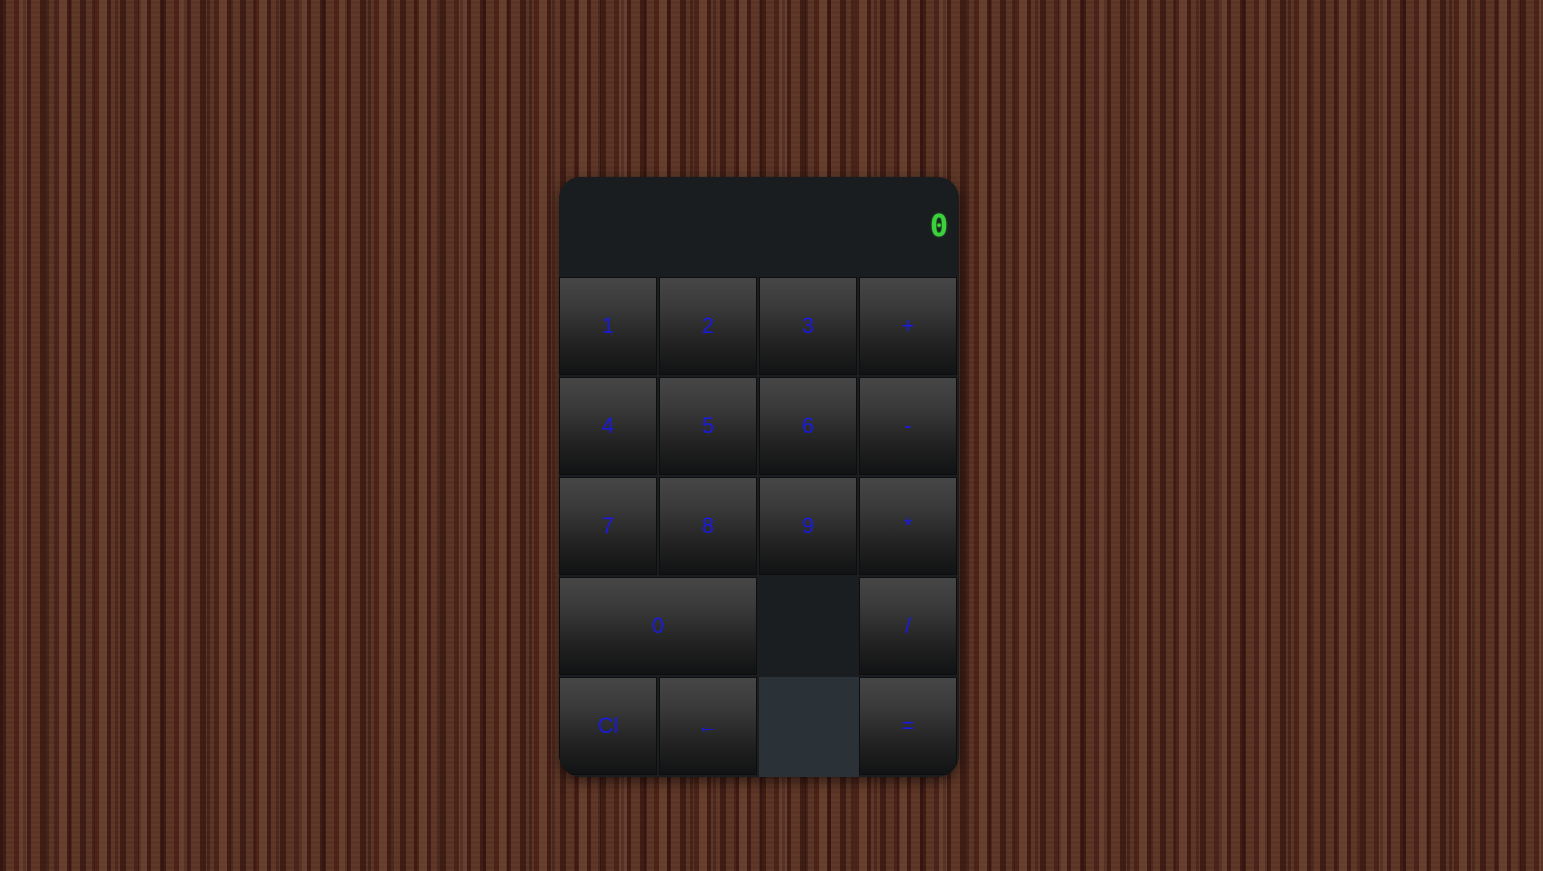  I want to click on key-4: 4, so click(608, 426).